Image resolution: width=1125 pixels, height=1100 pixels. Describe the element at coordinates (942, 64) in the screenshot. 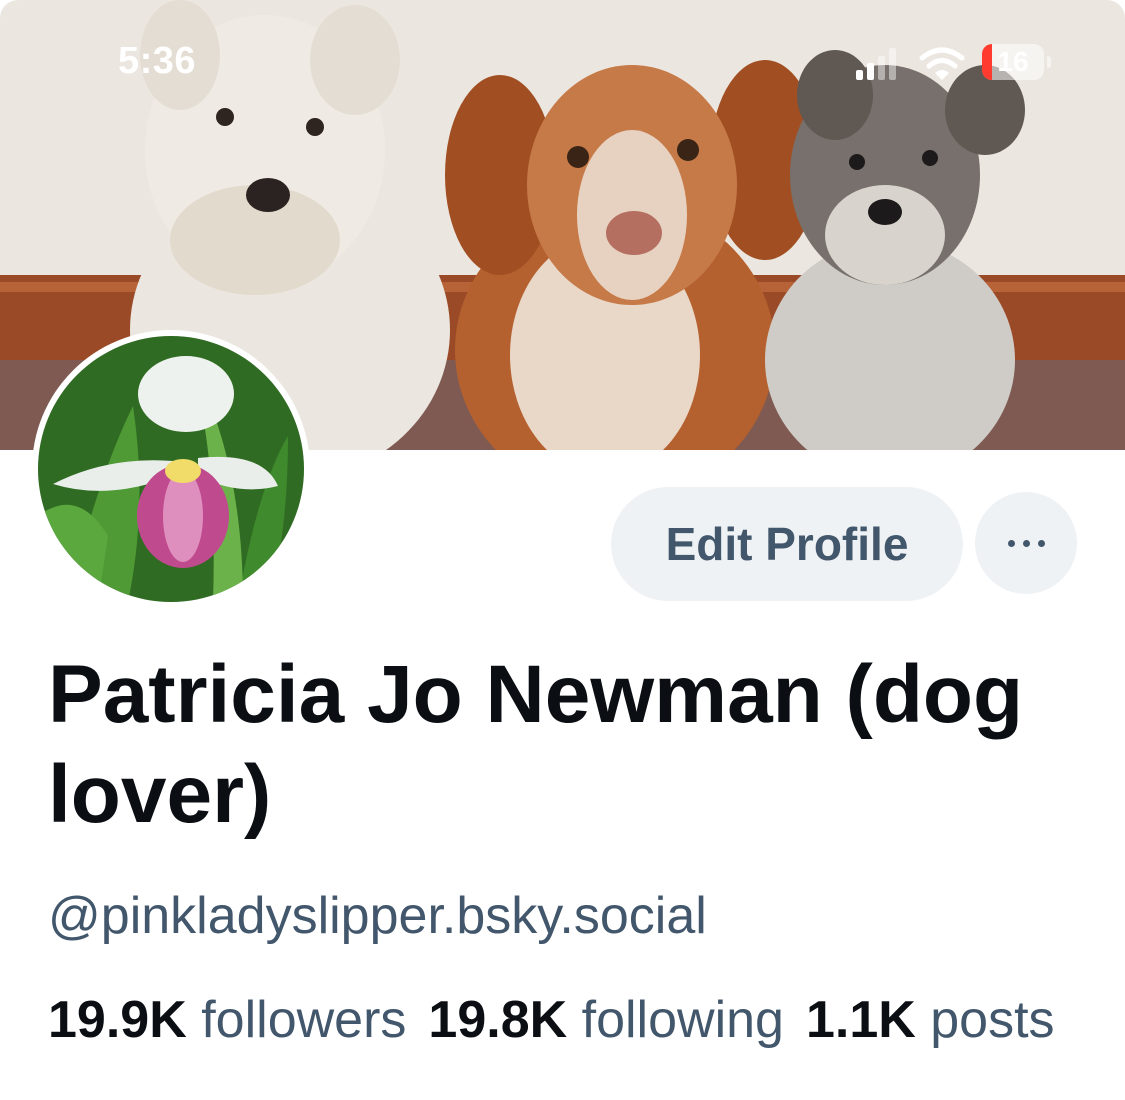

I see `wifi-icon` at that location.